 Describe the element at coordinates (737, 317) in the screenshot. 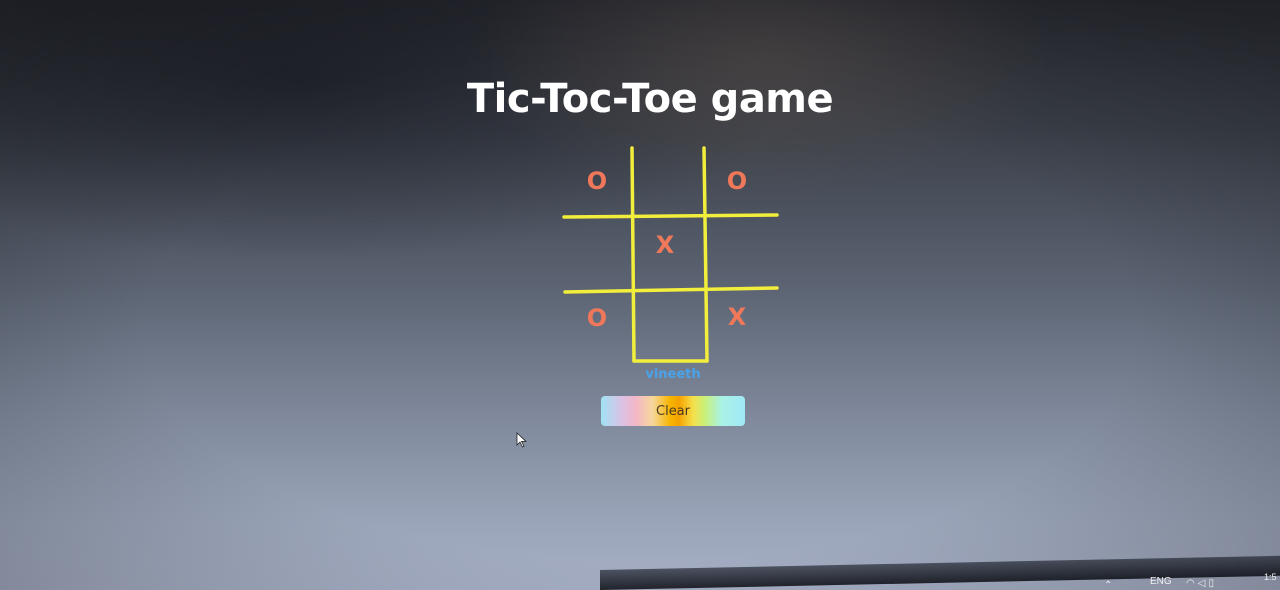

I see `board-cell-8: X` at that location.